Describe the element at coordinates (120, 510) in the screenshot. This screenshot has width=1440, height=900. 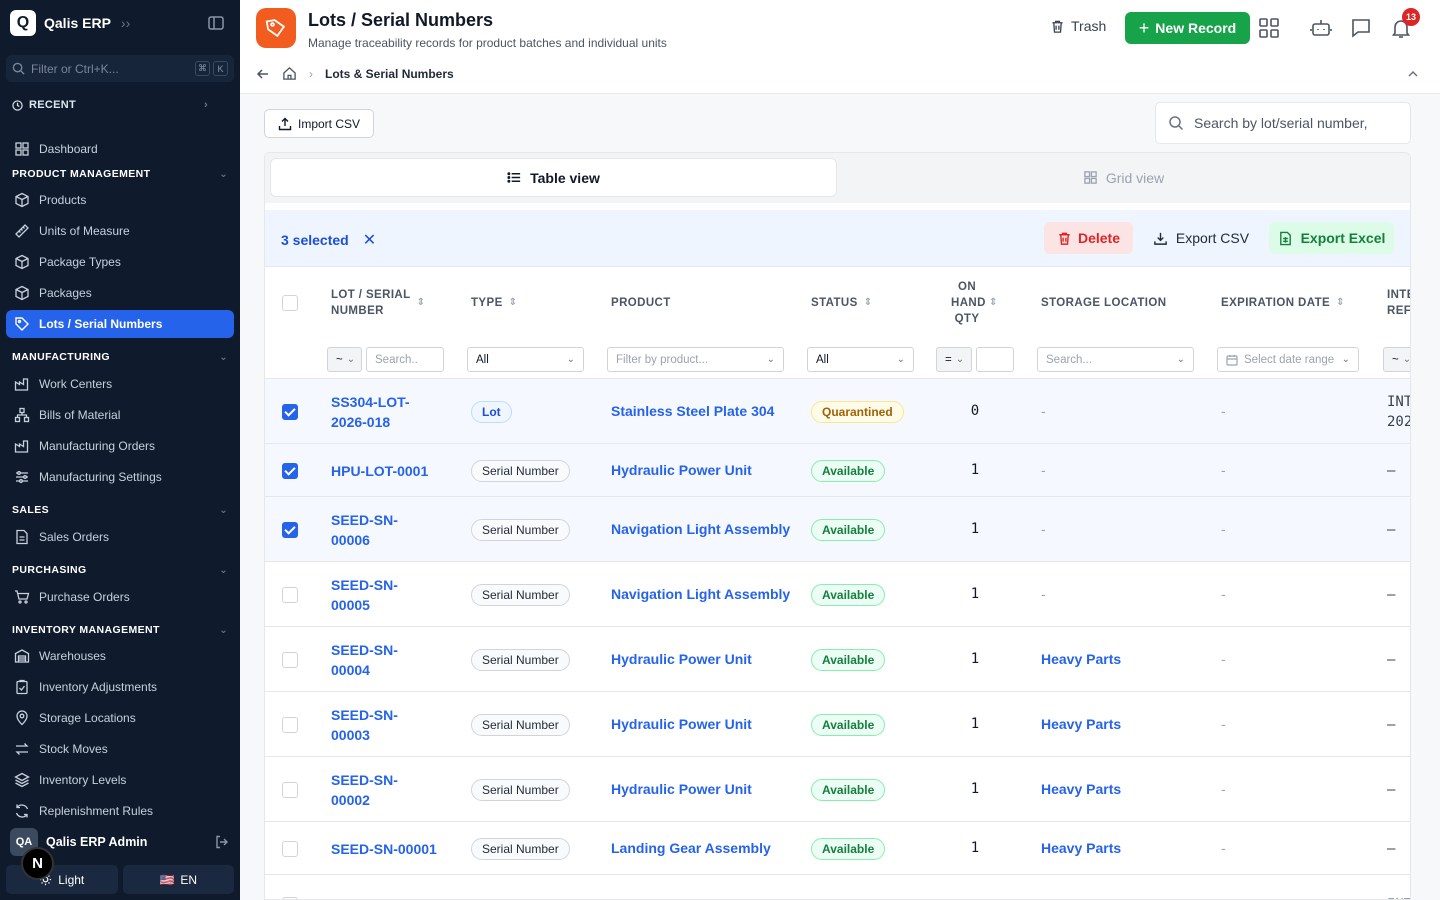
I see `section-sales: SALES ⌄` at that location.